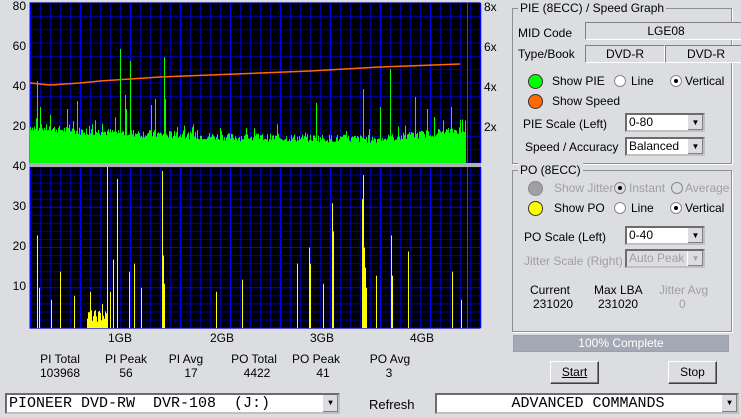 The height and width of the screenshot is (418, 741). Describe the element at coordinates (642, 81) in the screenshot. I see `pie-line-label: Line` at that location.